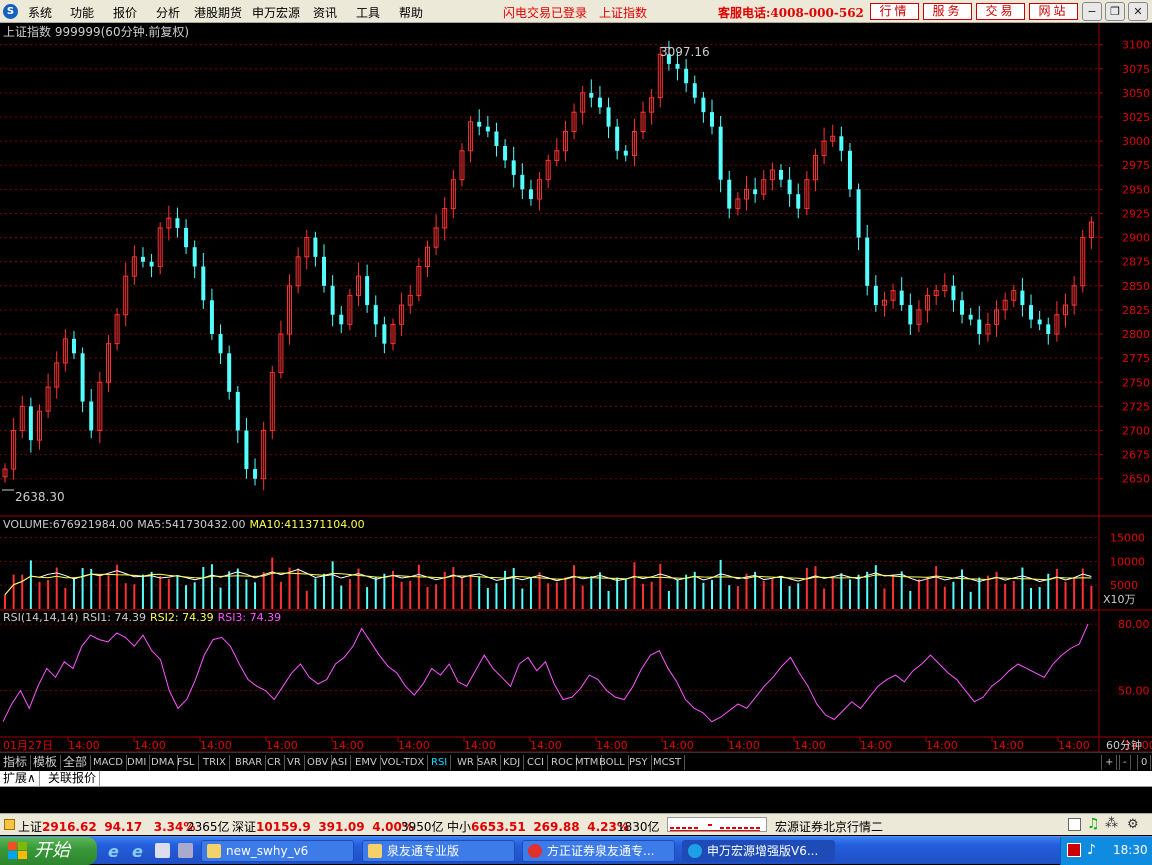 This screenshot has width=1152, height=865. I want to click on indicator-tab-boll: BOLL, so click(612, 762).